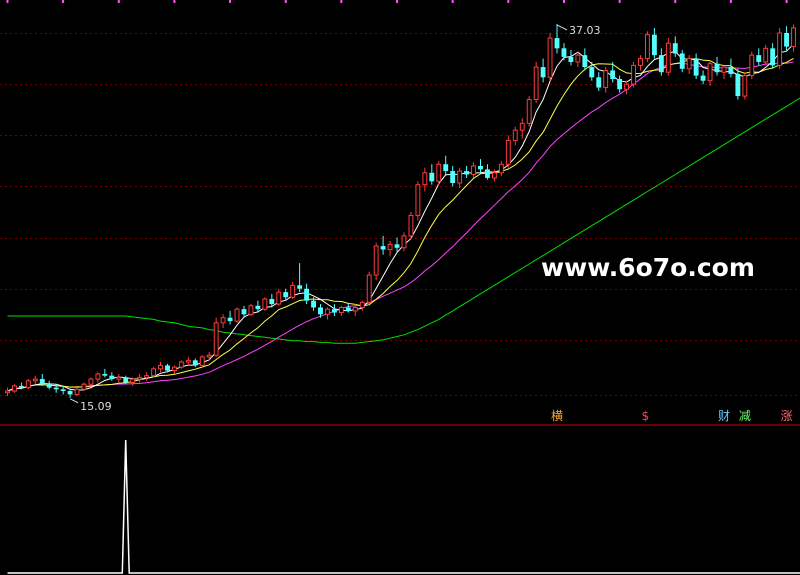 The image size is (800, 575). What do you see at coordinates (562, 27) in the screenshot?
I see `high-pointer` at bounding box center [562, 27].